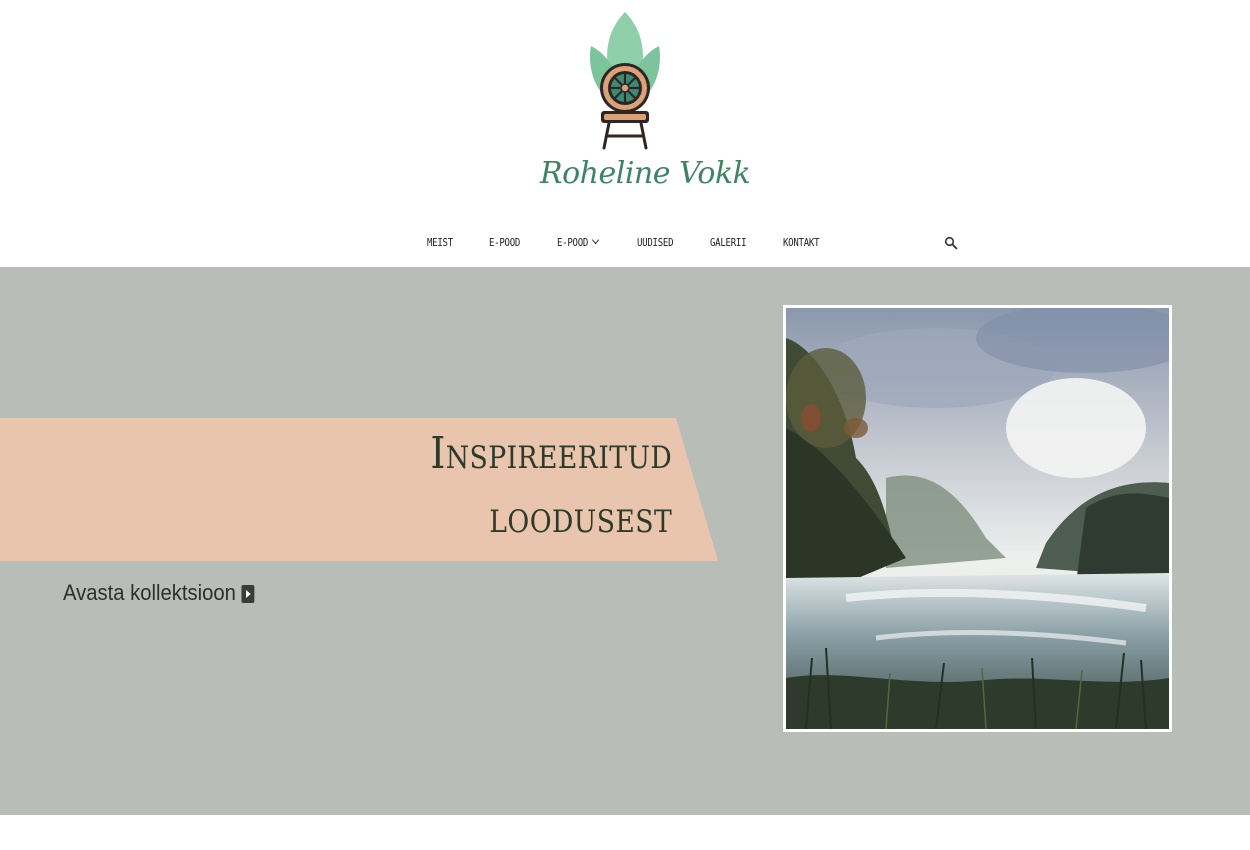  What do you see at coordinates (551, 486) in the screenshot?
I see `hero-title: Inspireeritud loodusest` at bounding box center [551, 486].